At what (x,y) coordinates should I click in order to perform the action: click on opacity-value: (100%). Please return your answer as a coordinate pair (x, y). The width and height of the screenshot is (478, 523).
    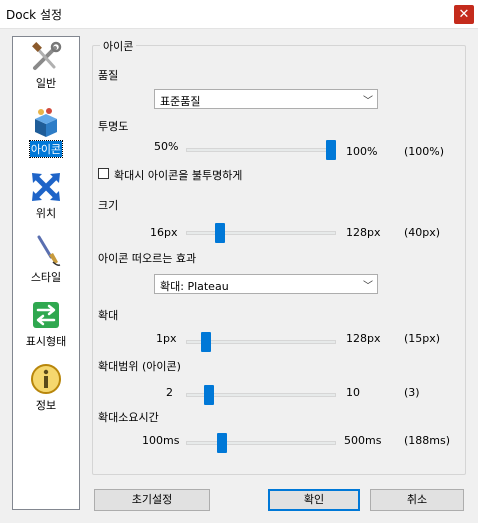
    Looking at the image, I should click on (424, 151).